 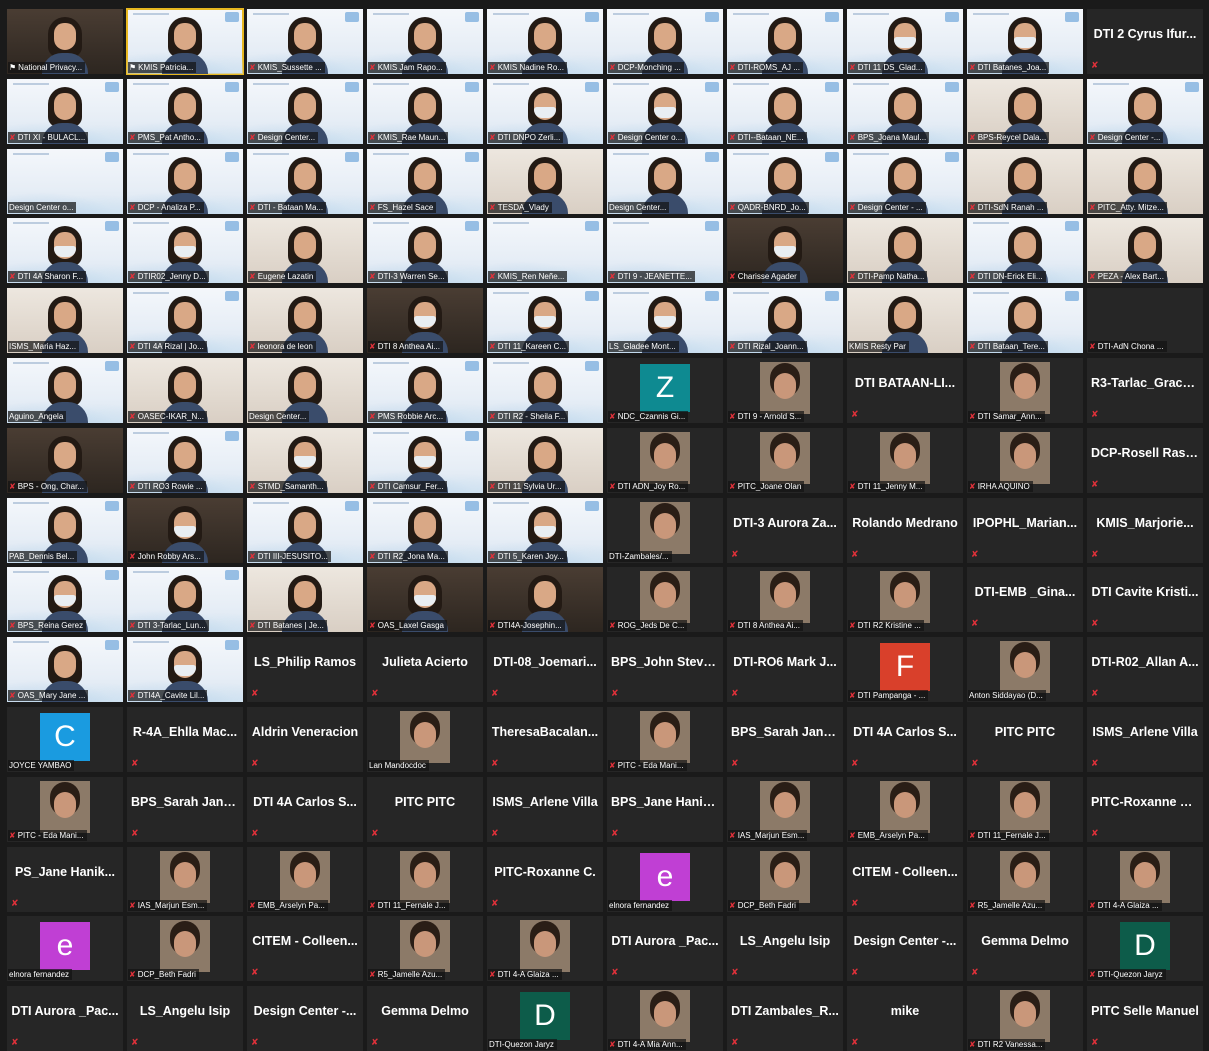 I want to click on participant-tile: TheresaBacalan... ✘, so click(x=545, y=739).